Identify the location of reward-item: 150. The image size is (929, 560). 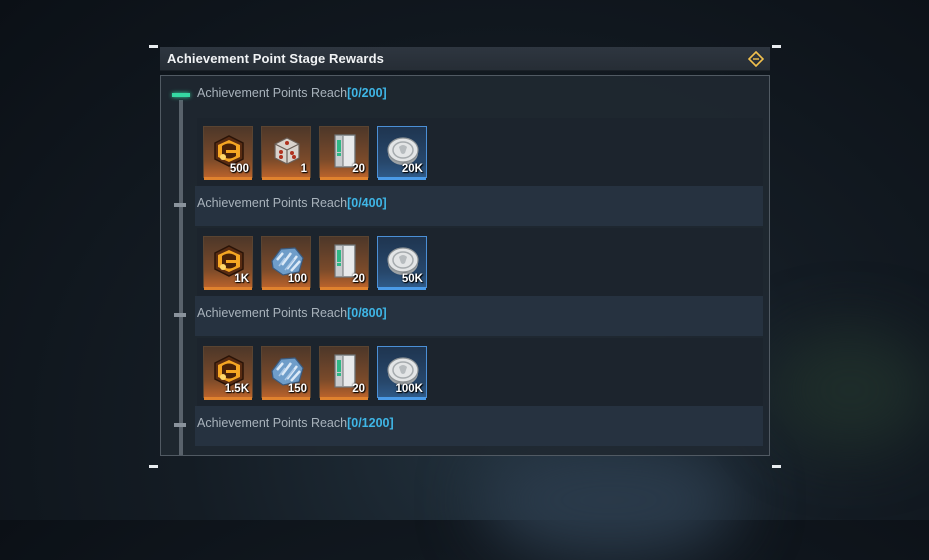
(286, 373).